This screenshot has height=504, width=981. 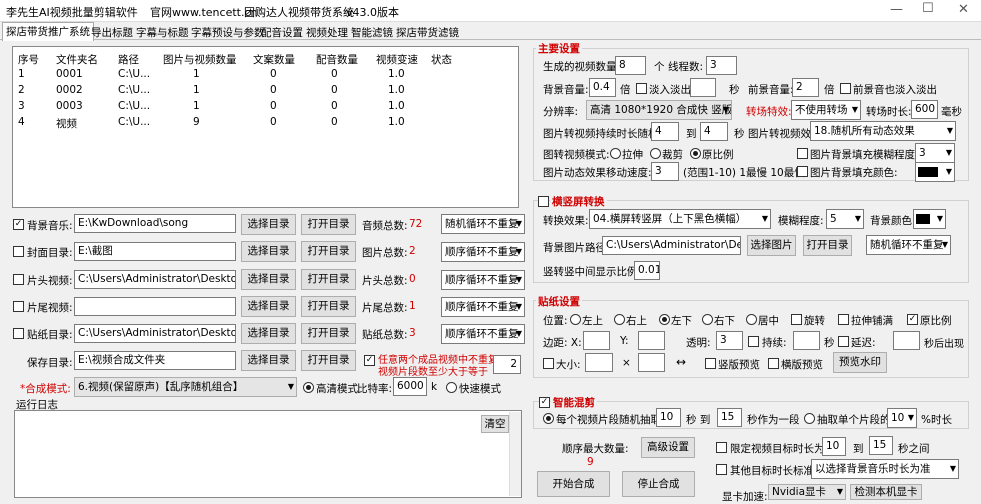 I want to click on outro-select-dir-button: 选择目录, so click(x=268, y=306).